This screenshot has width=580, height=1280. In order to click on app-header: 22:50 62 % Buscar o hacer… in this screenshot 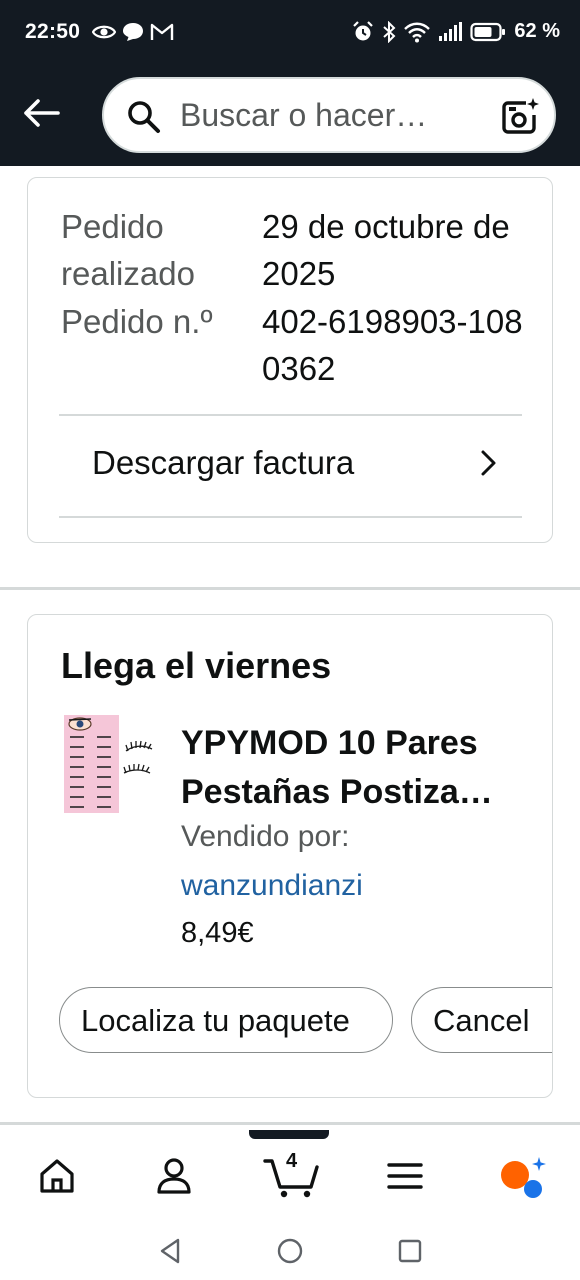, I will do `click(290, 83)`.